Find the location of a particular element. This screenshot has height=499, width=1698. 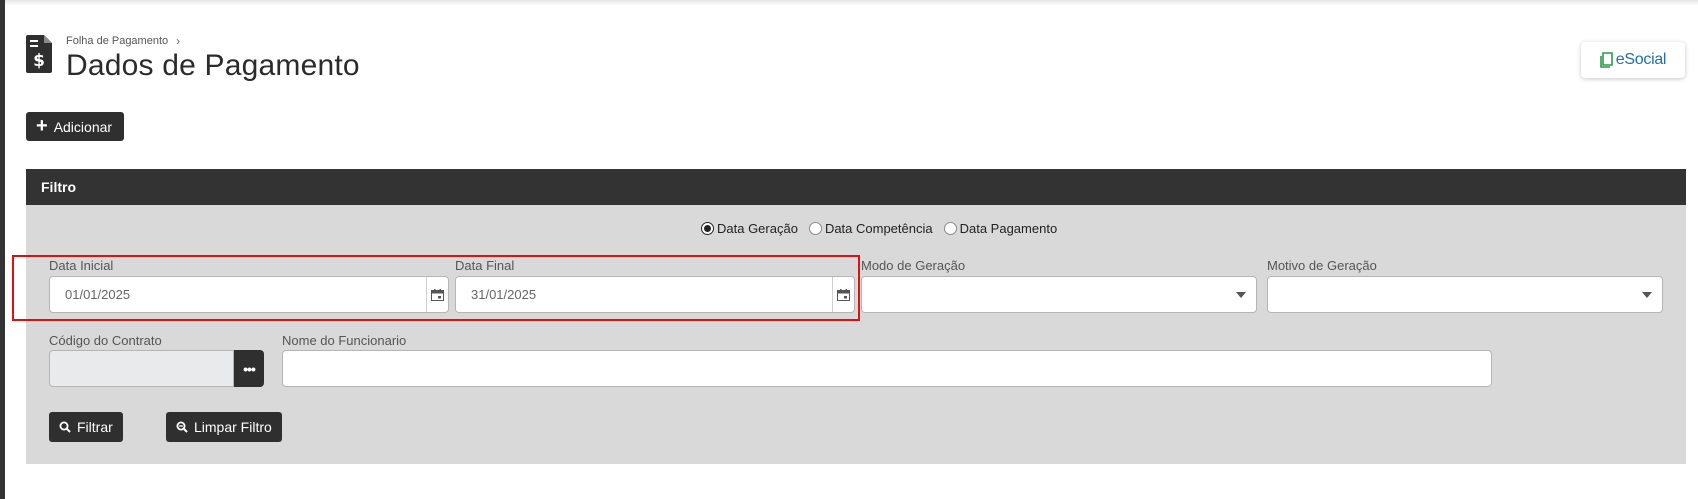

modo-geracao-label: Modo de Geração is located at coordinates (913, 265).